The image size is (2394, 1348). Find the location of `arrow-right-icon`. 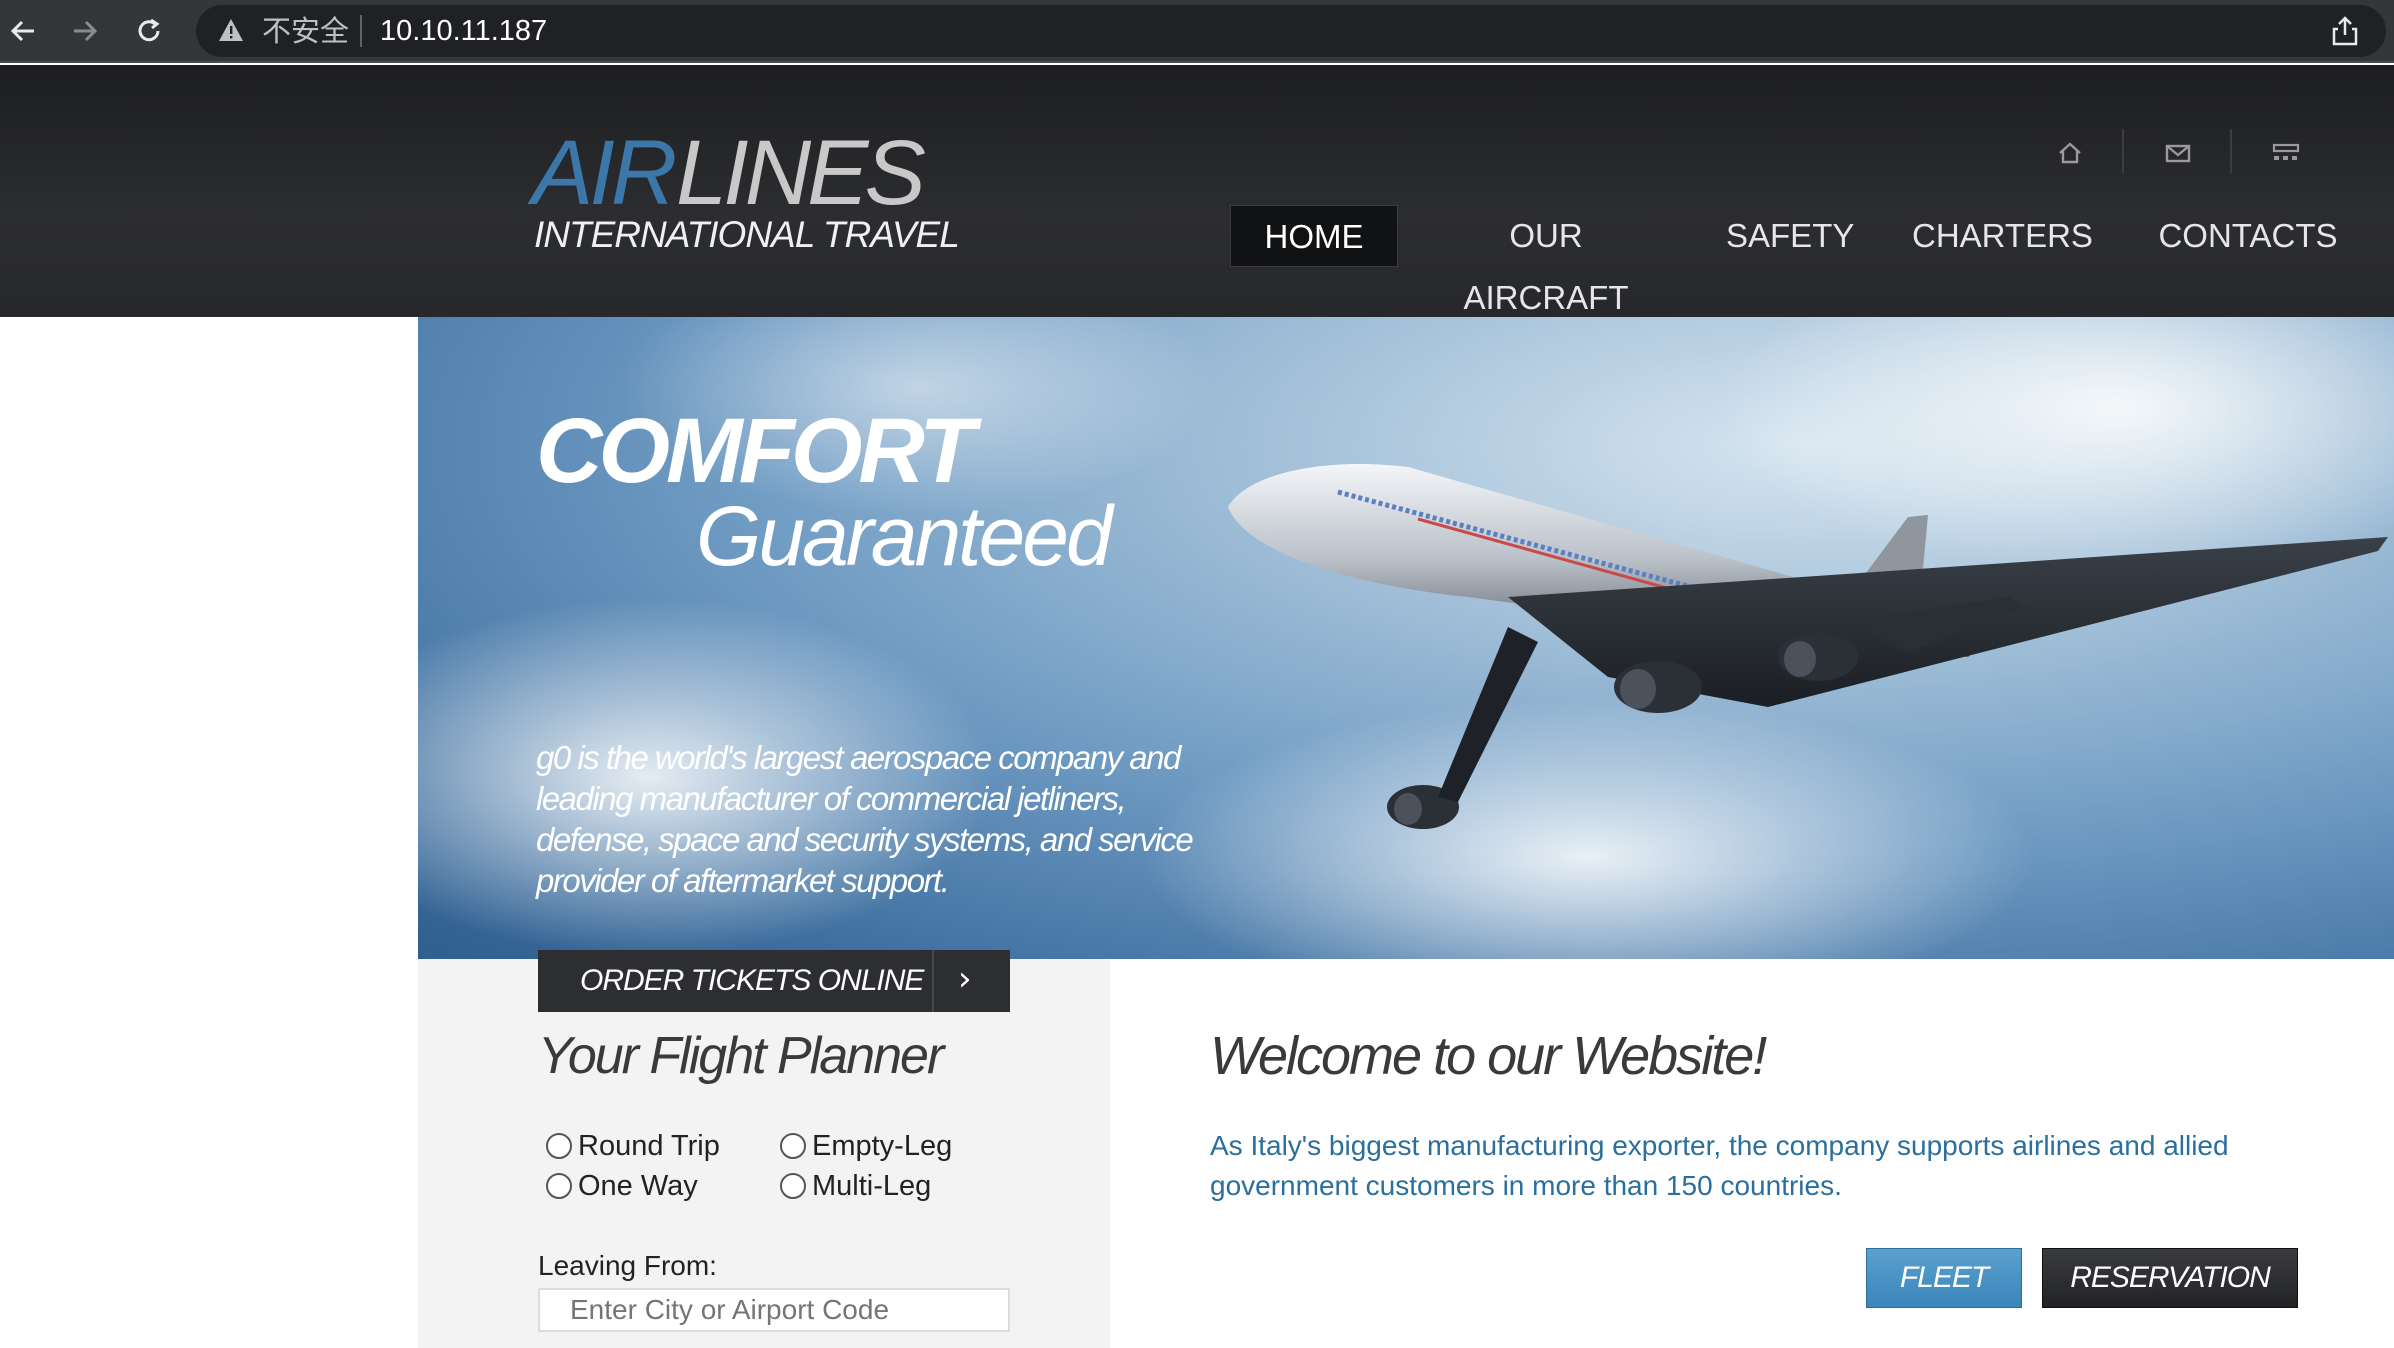

arrow-right-icon is located at coordinates (86, 31).